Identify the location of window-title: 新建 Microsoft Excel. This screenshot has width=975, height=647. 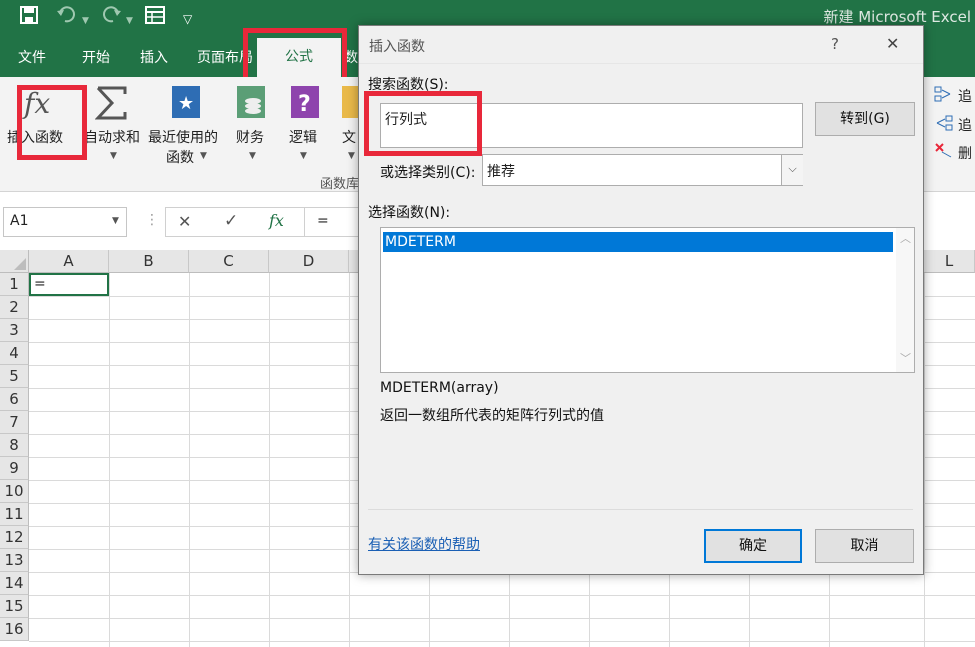
(897, 17).